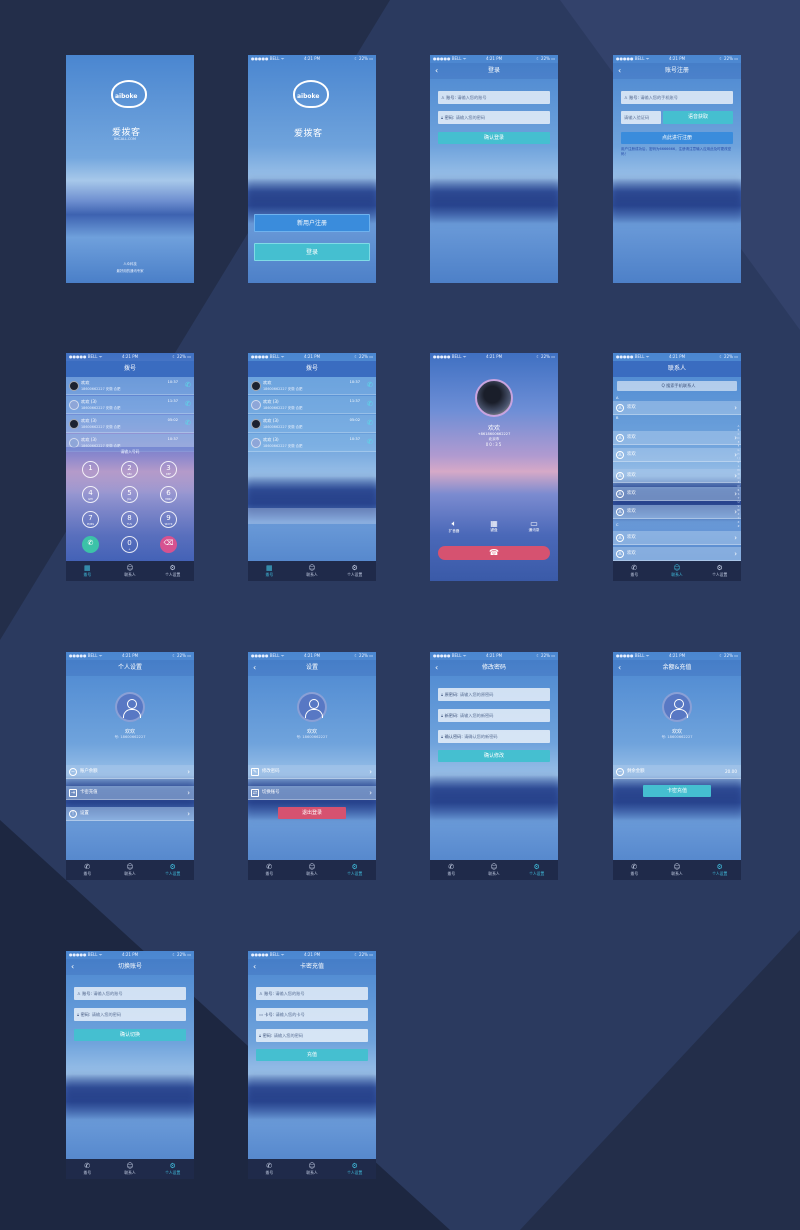  What do you see at coordinates (494, 526) in the screenshot?
I see `keypad-button: ▦ 键盘` at bounding box center [494, 526].